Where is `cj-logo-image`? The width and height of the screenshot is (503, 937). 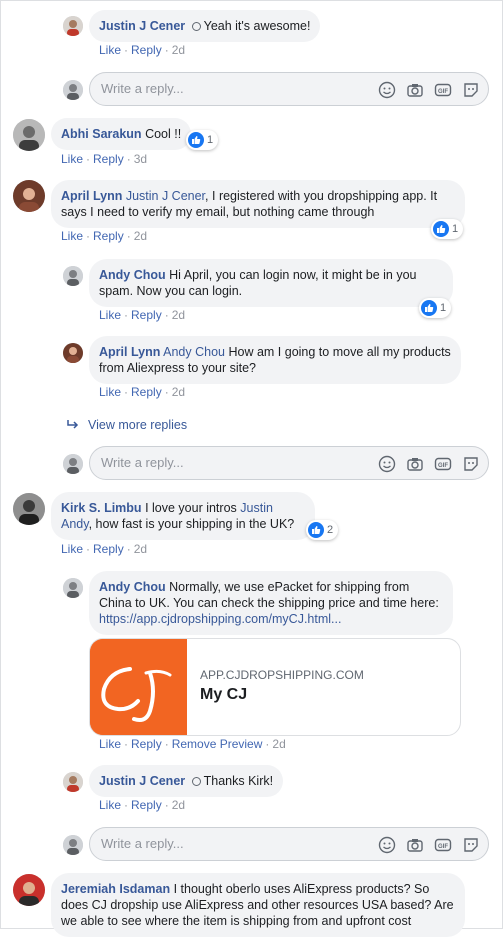
cj-logo-image is located at coordinates (138, 687).